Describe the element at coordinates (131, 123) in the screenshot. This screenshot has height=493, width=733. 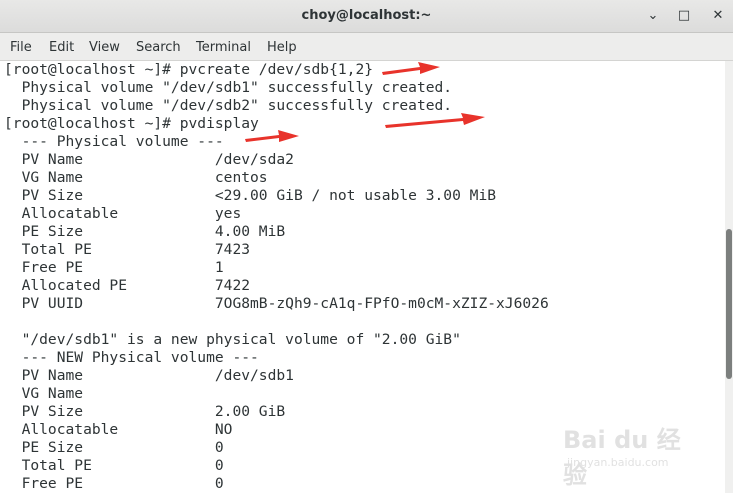
I see `terminal-line: [root@localhost ~]# pvdisplay` at that location.